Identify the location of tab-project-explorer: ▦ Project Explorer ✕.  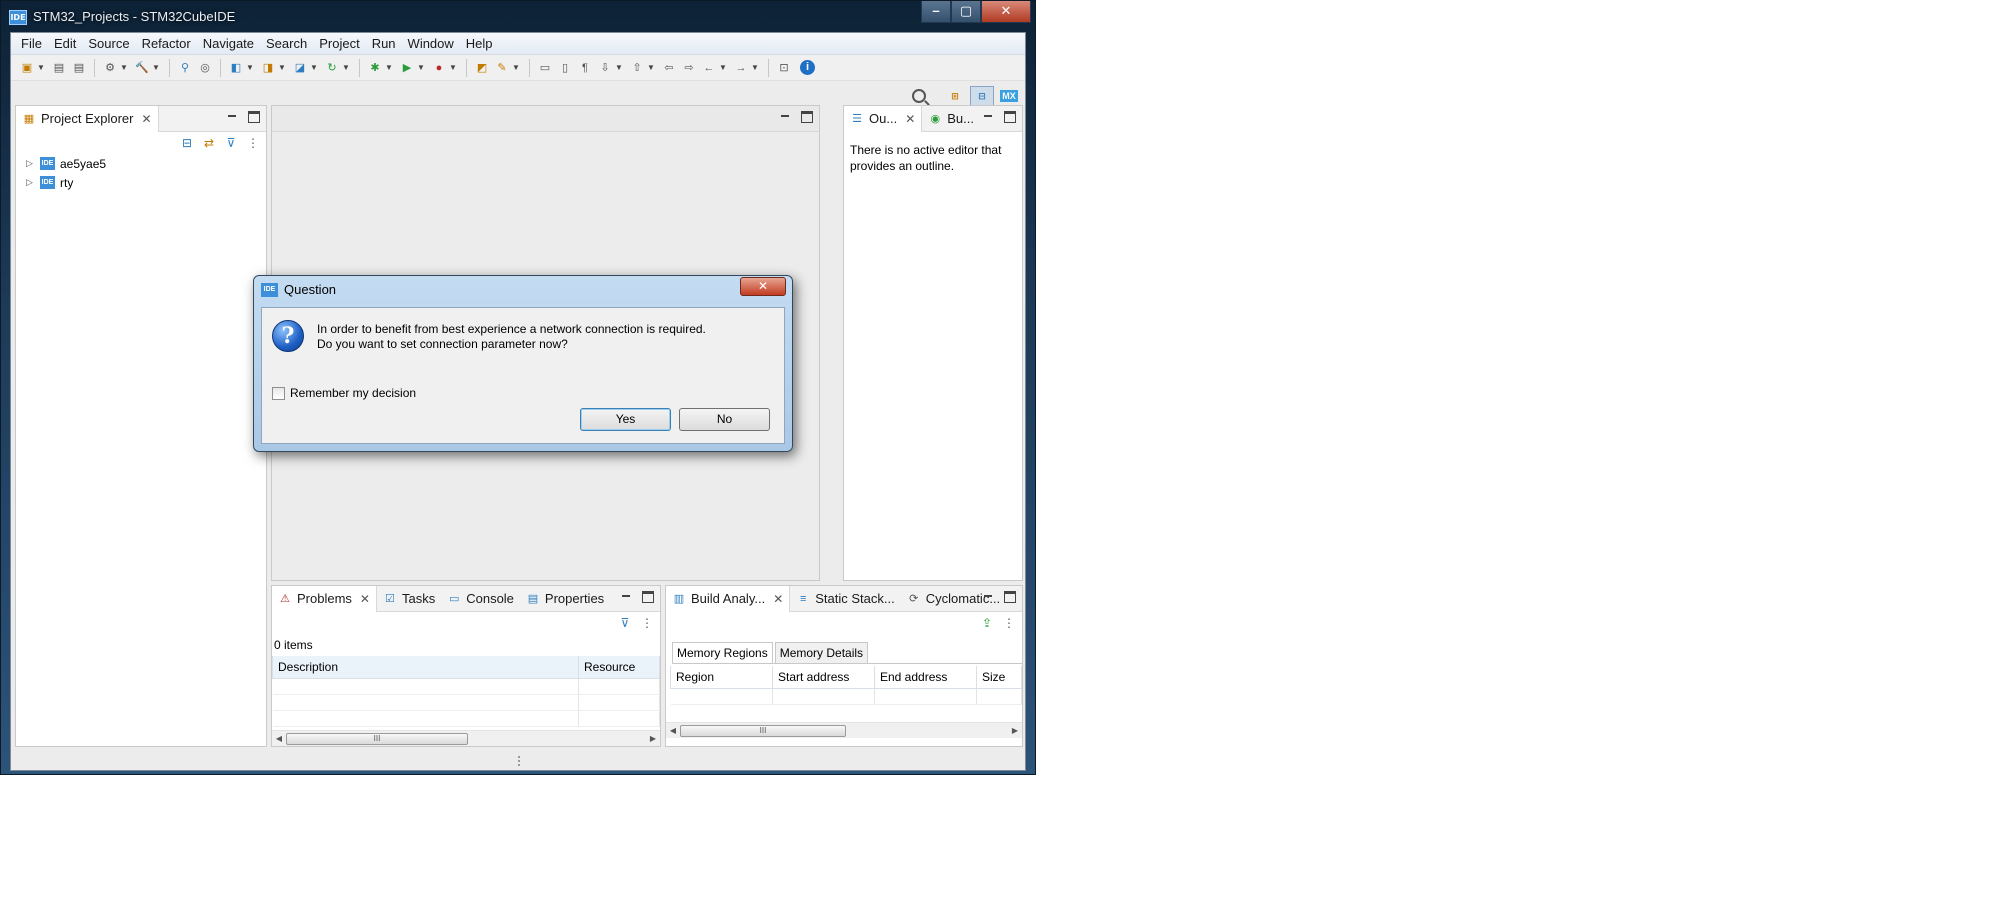
(87, 118).